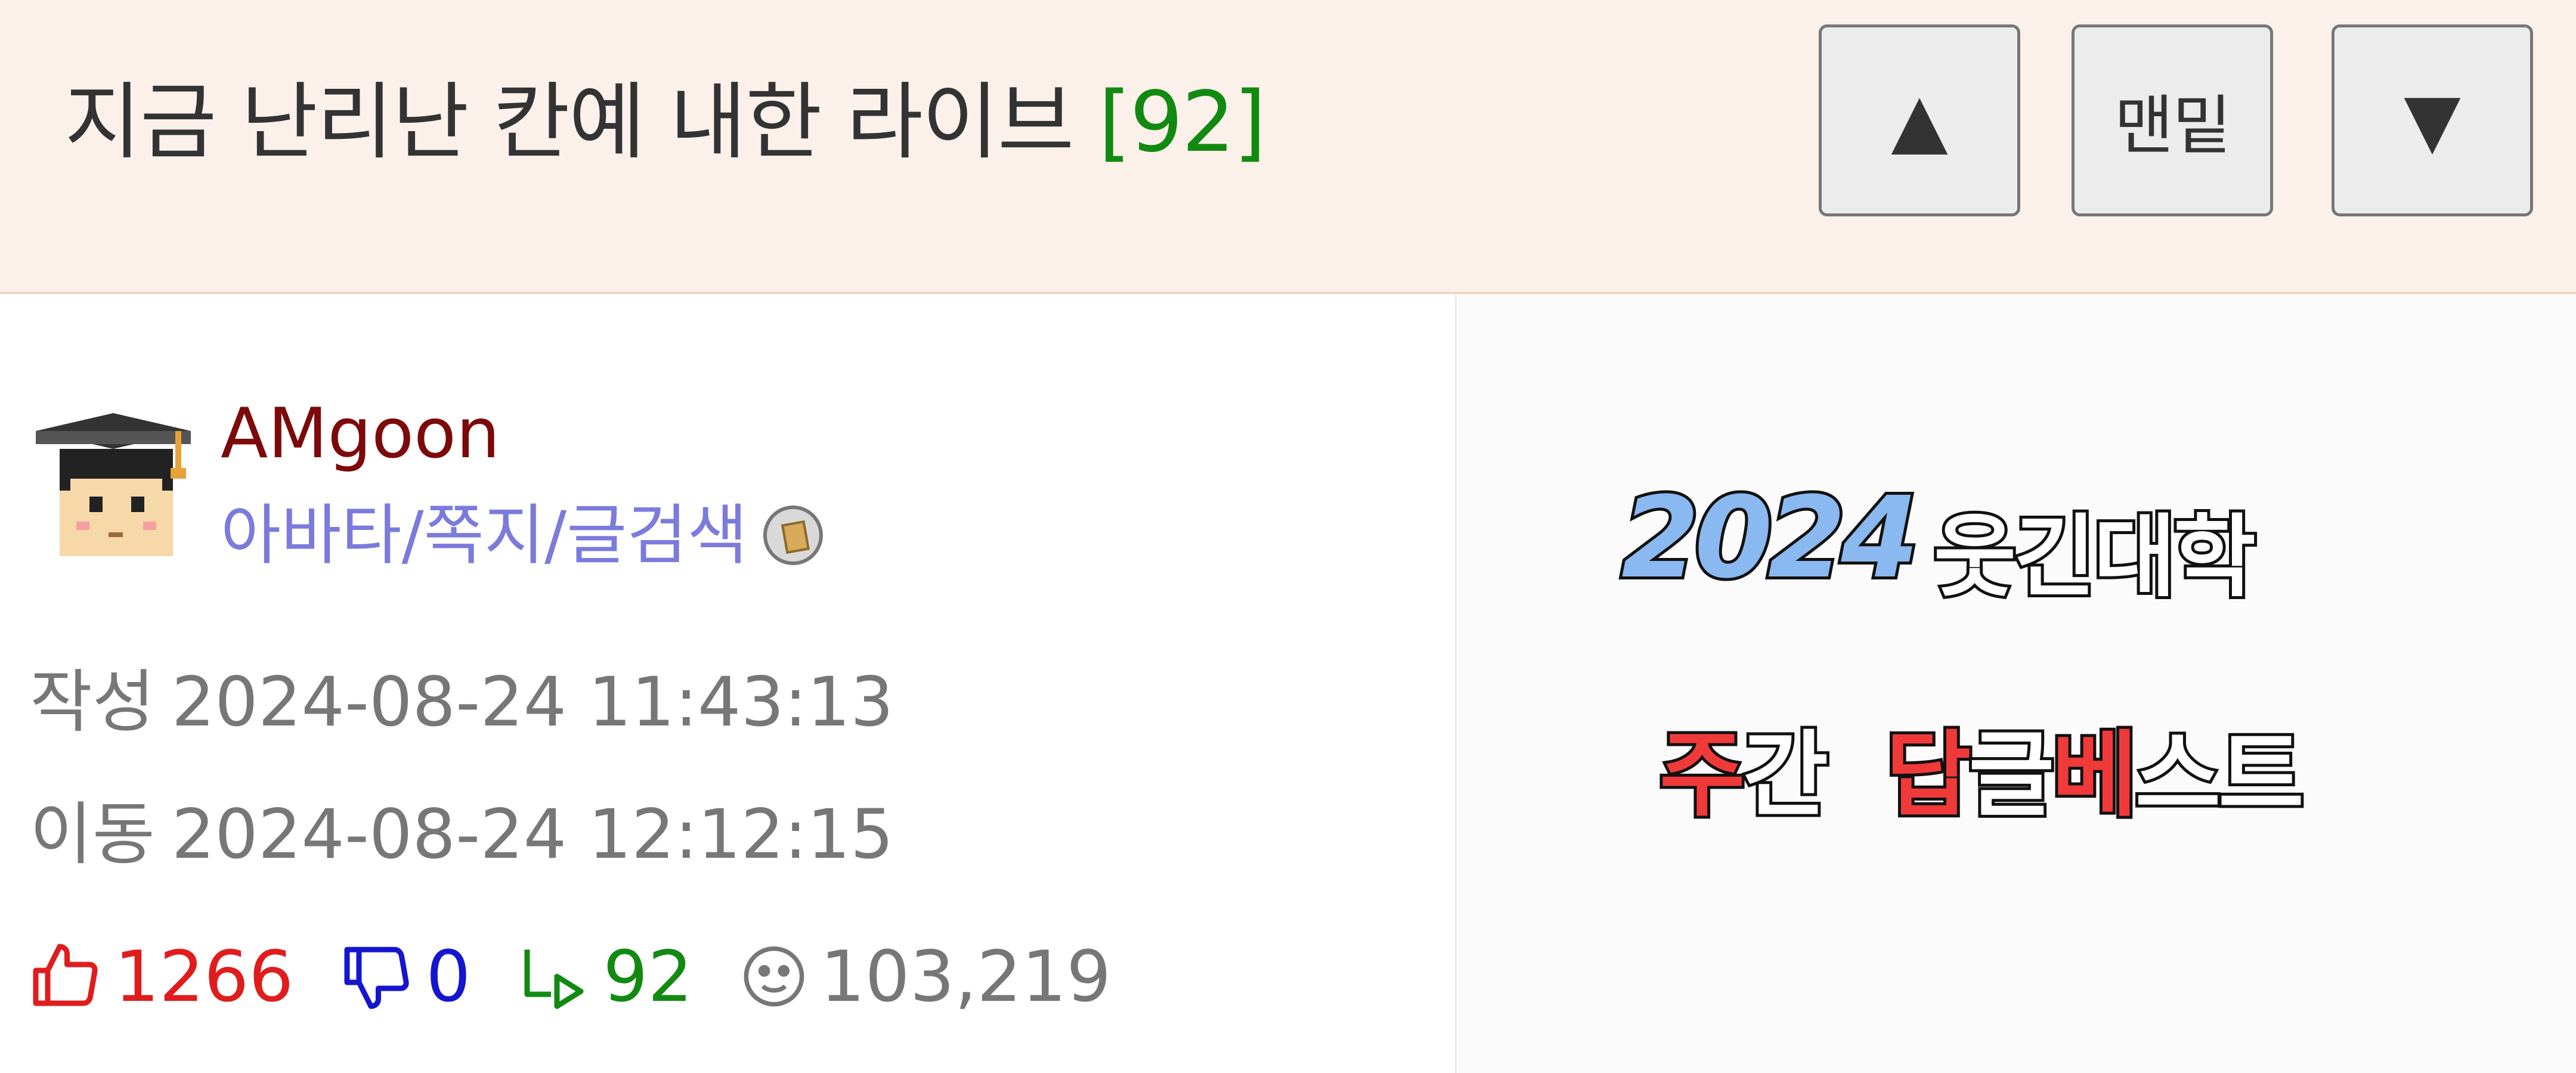 Image resolution: width=2576 pixels, height=1073 pixels. Describe the element at coordinates (532, 702) in the screenshot. I see `written-datetime: 2024-08-24 11:43:13` at that location.